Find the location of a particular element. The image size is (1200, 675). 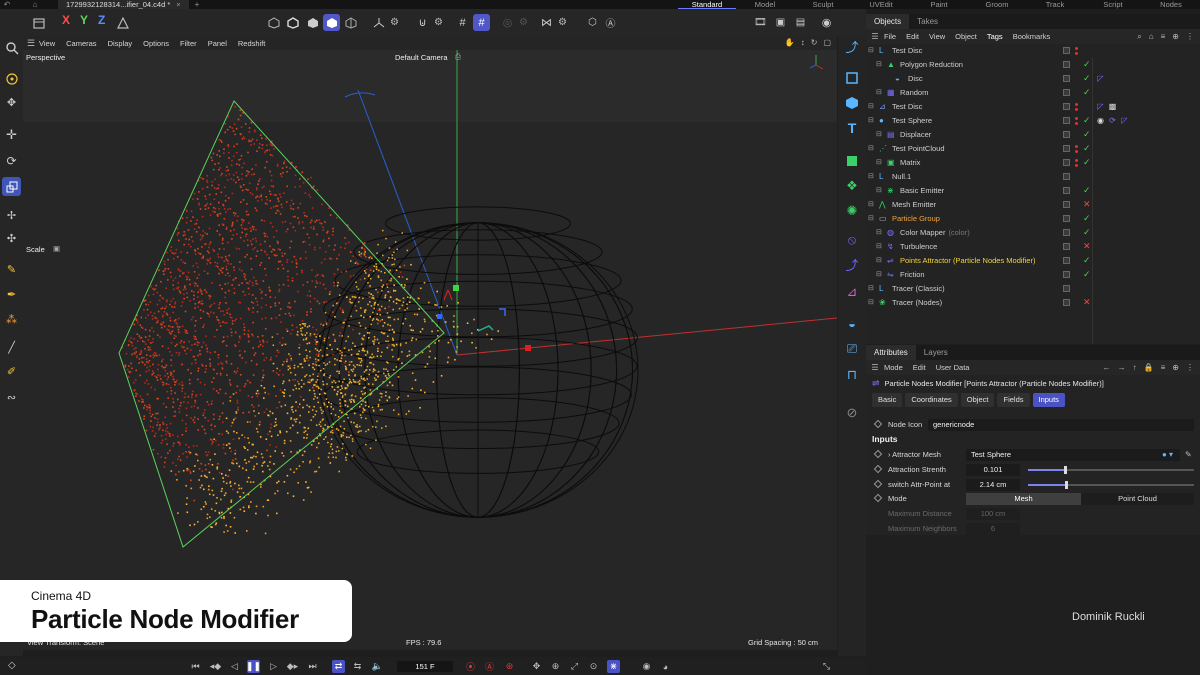

object-row: ⊟ ▲ Polygon Reduction ✓ is located at coordinates (1033, 65).